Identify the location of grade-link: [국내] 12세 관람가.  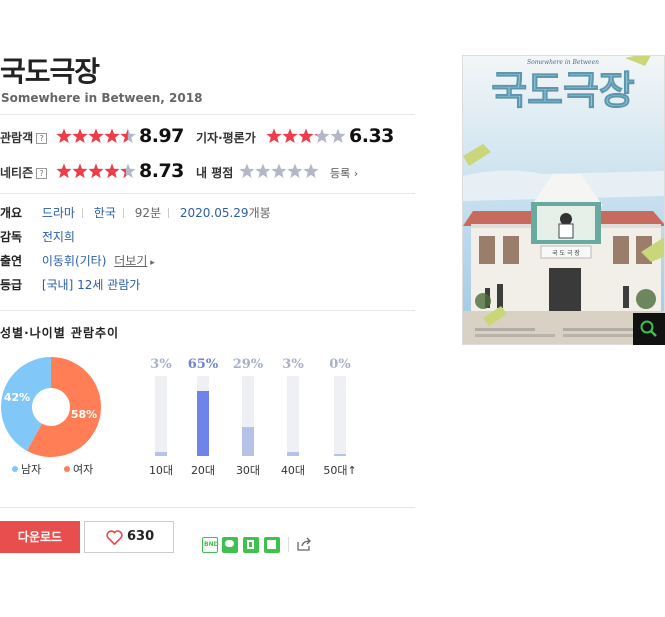
(91, 285).